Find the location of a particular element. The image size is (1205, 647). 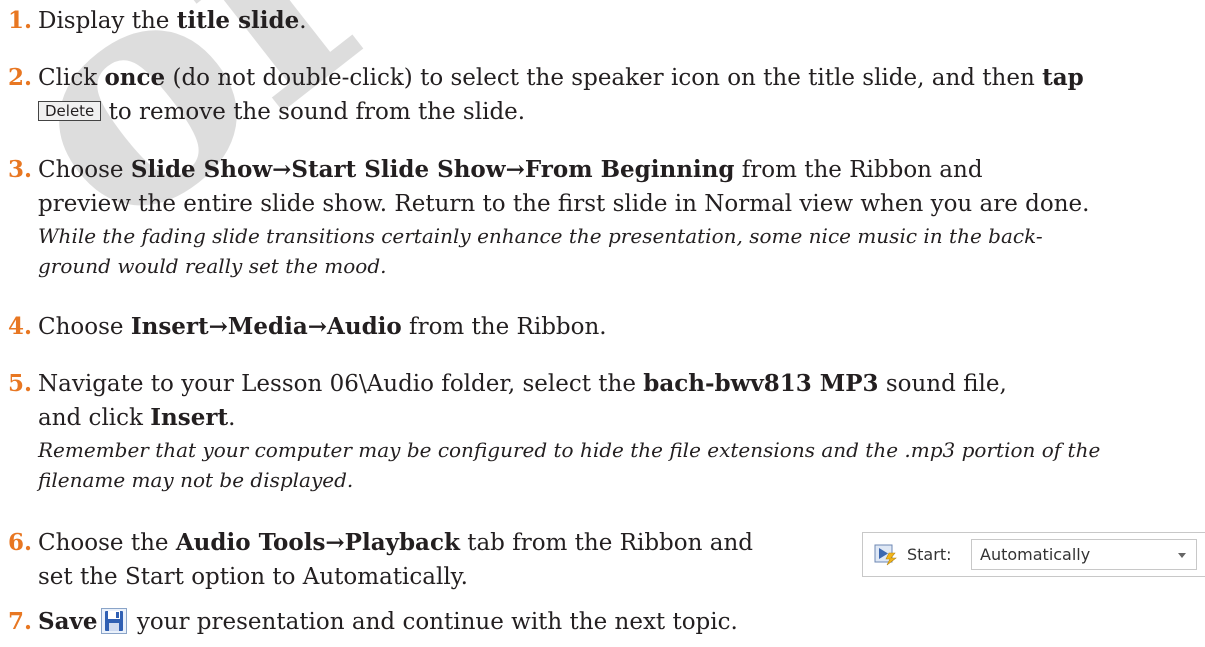

start-dropdown: Automatically is located at coordinates (1084, 554).